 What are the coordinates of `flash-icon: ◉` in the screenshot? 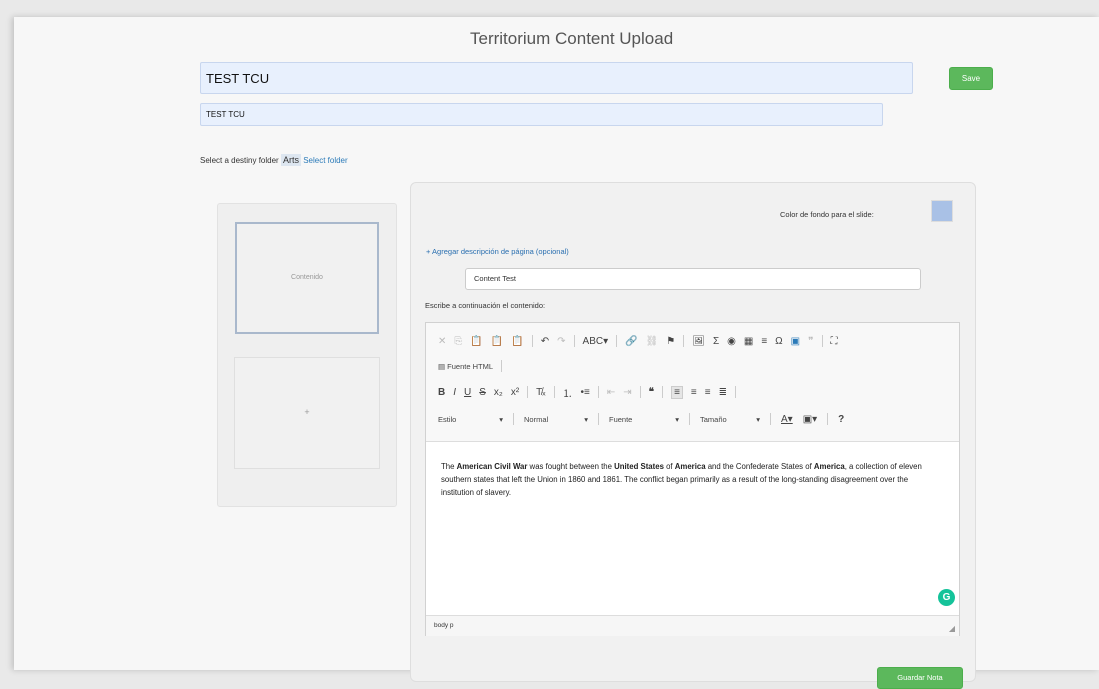 It's located at (731, 341).